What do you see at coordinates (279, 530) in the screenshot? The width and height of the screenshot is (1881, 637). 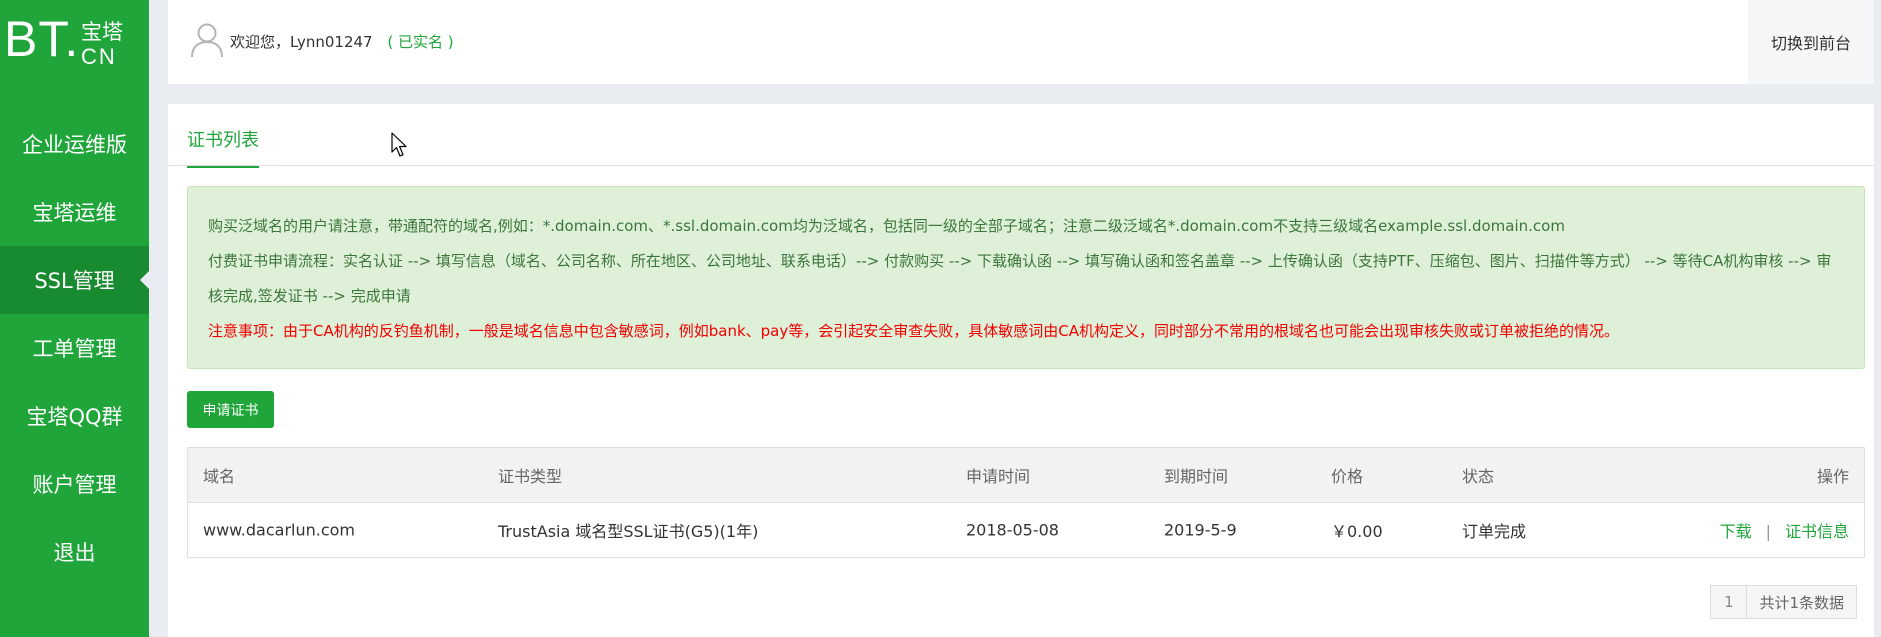 I see `row-domain: www.dacarlun.com` at bounding box center [279, 530].